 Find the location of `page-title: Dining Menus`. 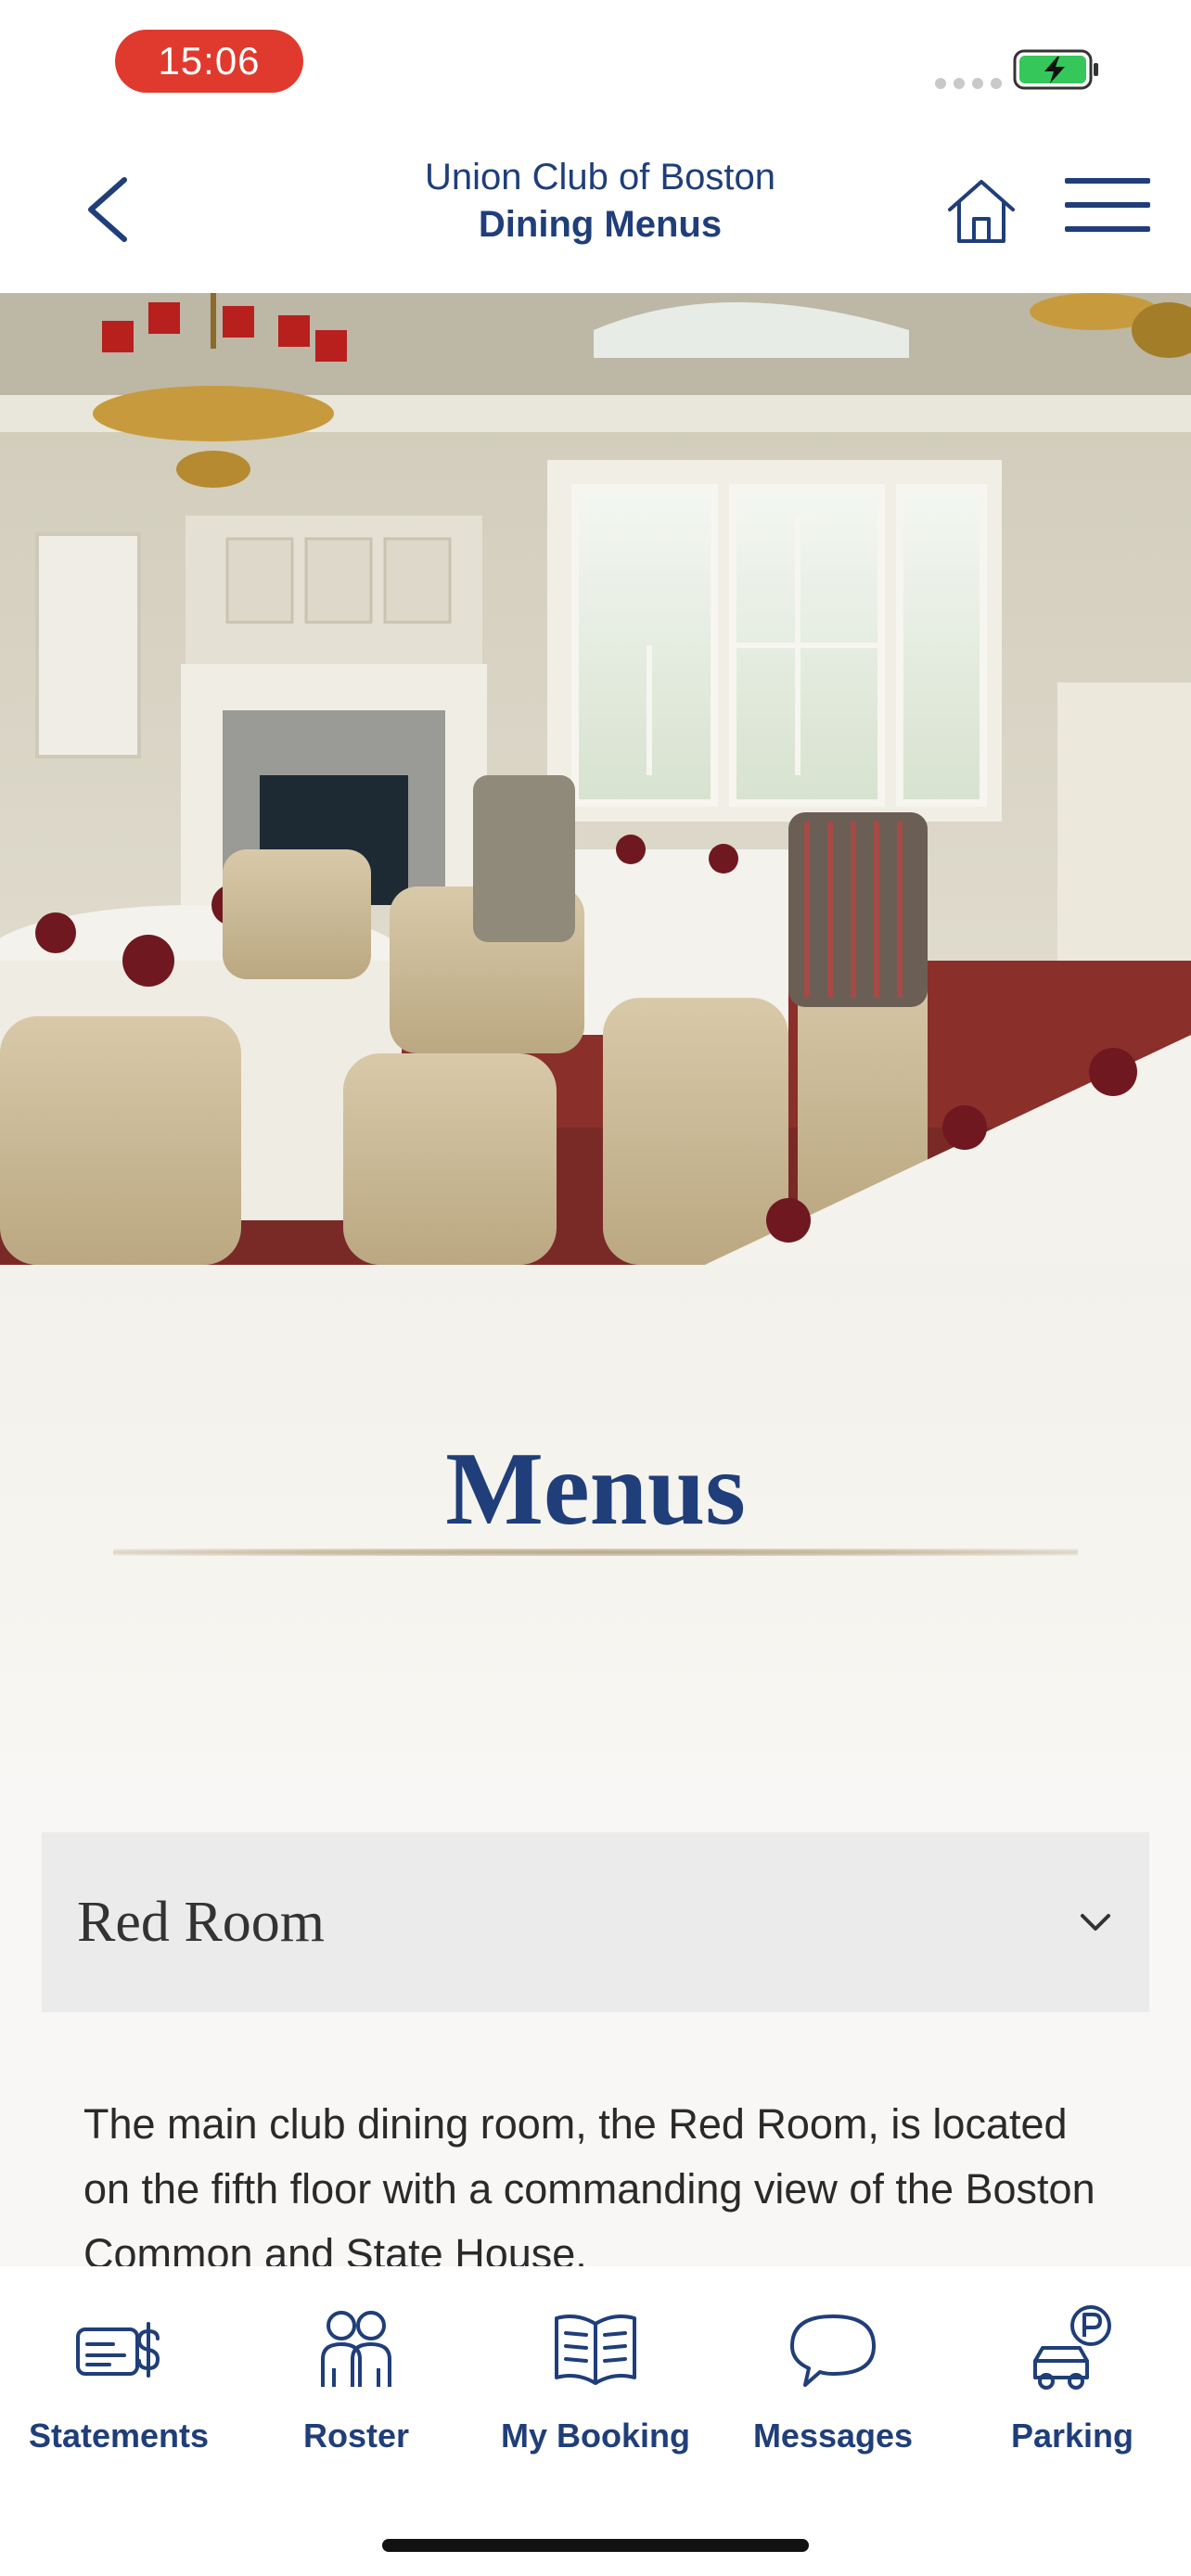

page-title: Dining Menus is located at coordinates (600, 224).